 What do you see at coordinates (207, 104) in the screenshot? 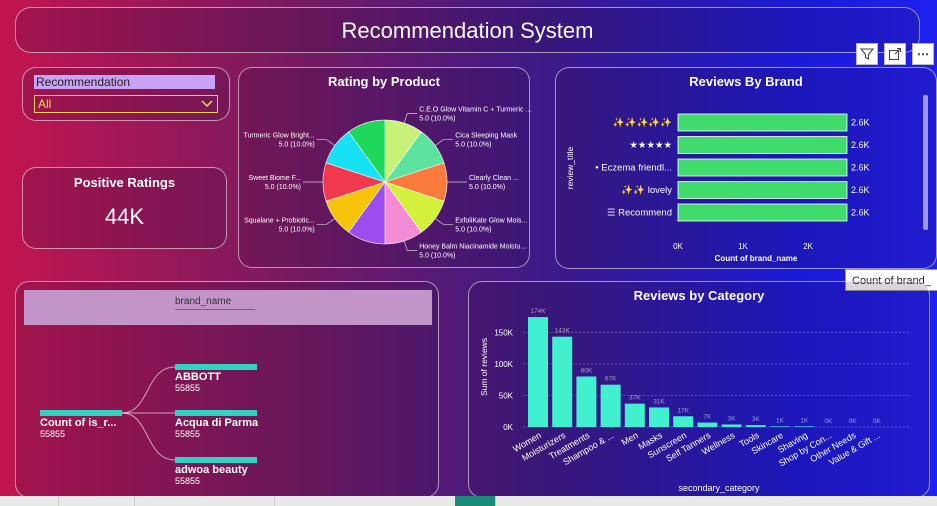
I see `chevron-down-icon` at bounding box center [207, 104].